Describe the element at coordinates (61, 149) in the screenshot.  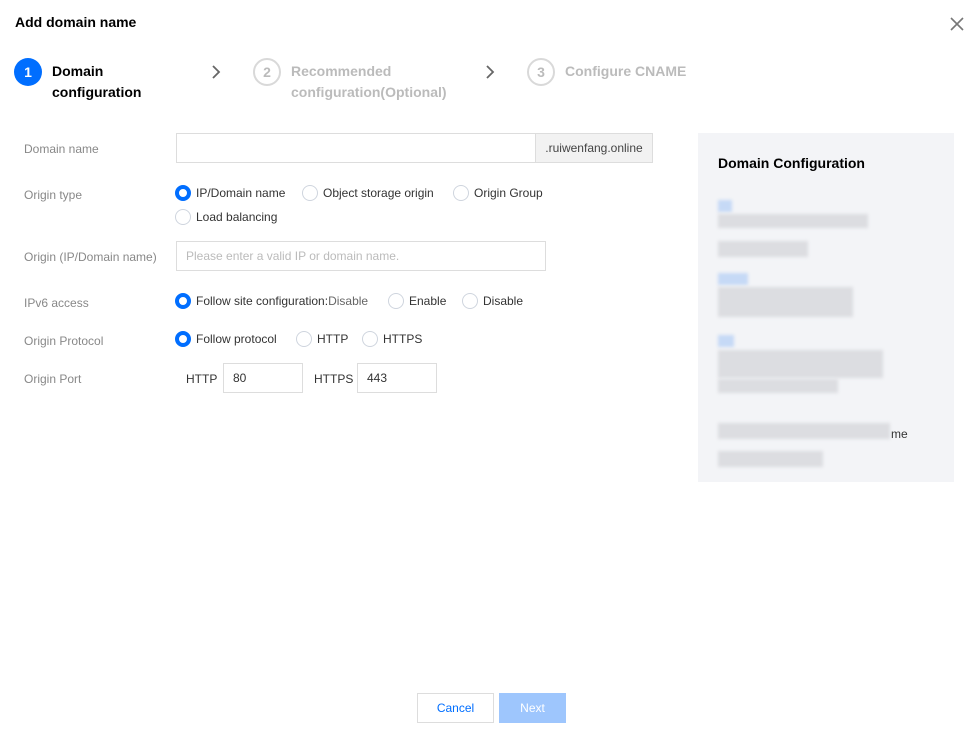
I see `domain-name-label: Domain name` at that location.